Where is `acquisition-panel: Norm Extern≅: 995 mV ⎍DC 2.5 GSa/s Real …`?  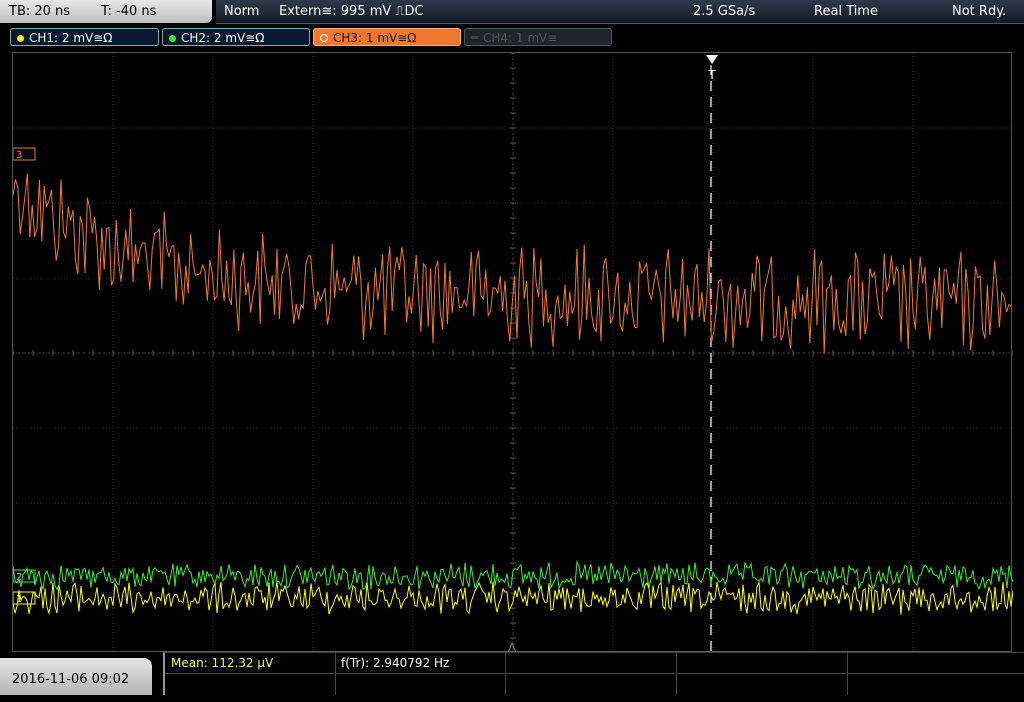
acquisition-panel: Norm Extern≅: 995 mV ⎍DC 2.5 GSa/s Real … is located at coordinates (620, 12).